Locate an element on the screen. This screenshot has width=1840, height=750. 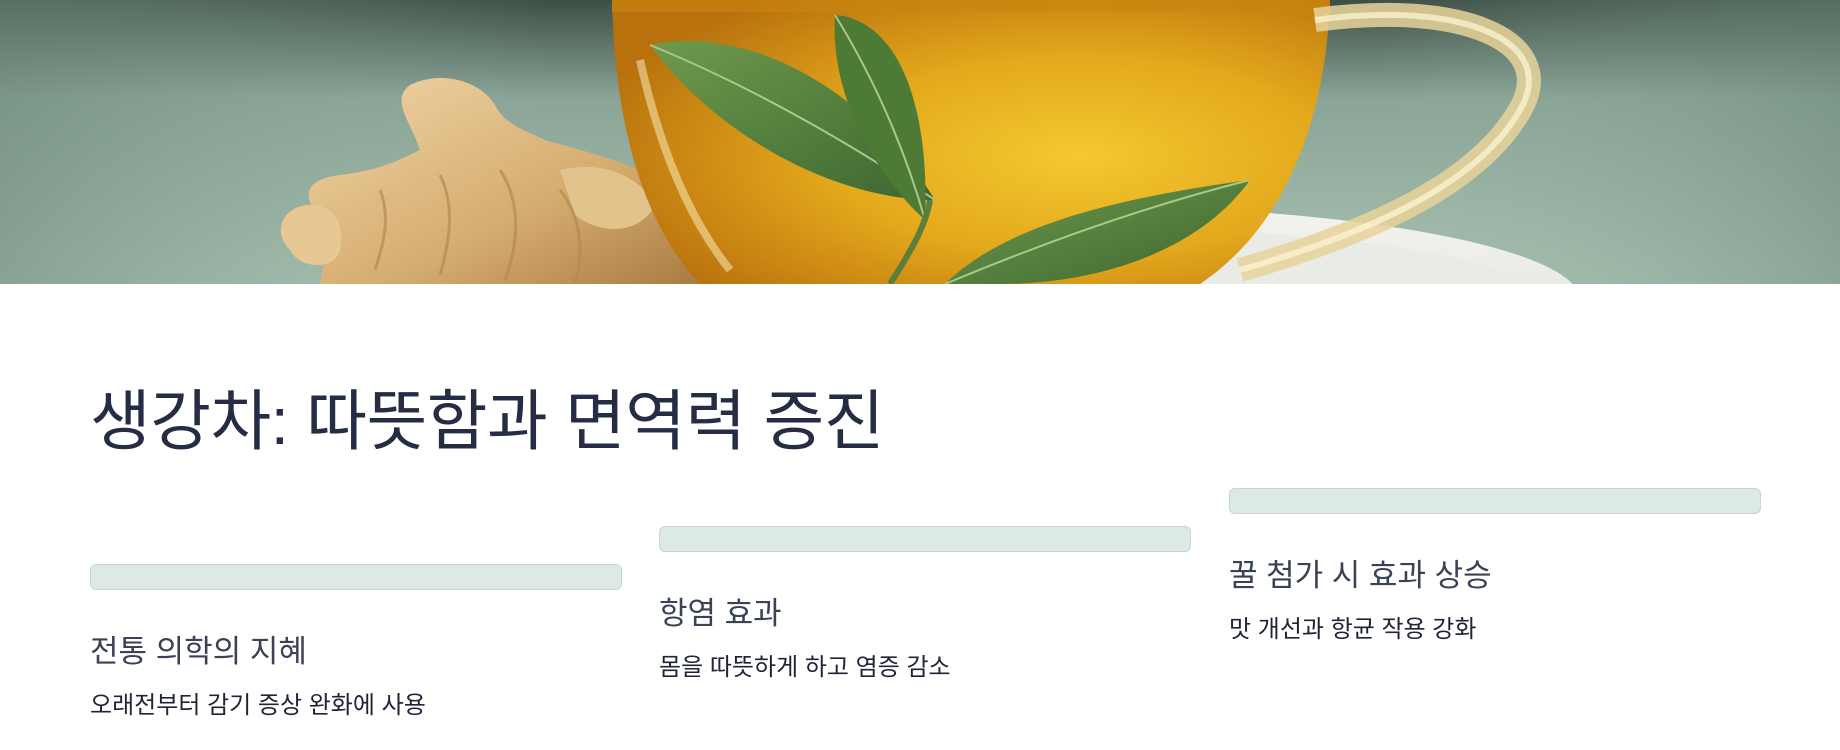
card-description: 맛 개선과 항균 작용 강화 is located at coordinates (1353, 629).